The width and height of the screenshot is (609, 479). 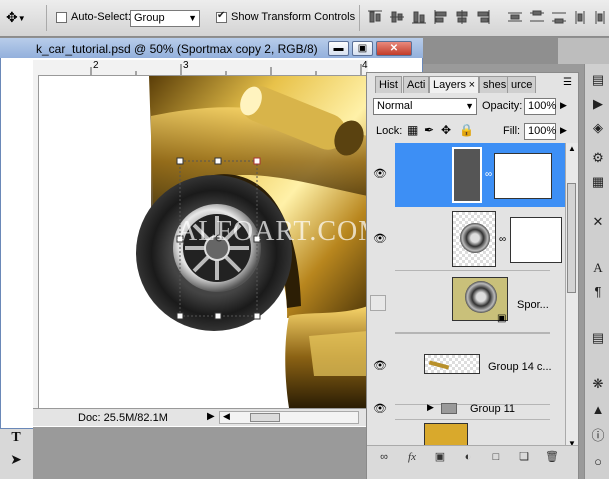 I want to click on layer-row, so click(x=472, y=419).